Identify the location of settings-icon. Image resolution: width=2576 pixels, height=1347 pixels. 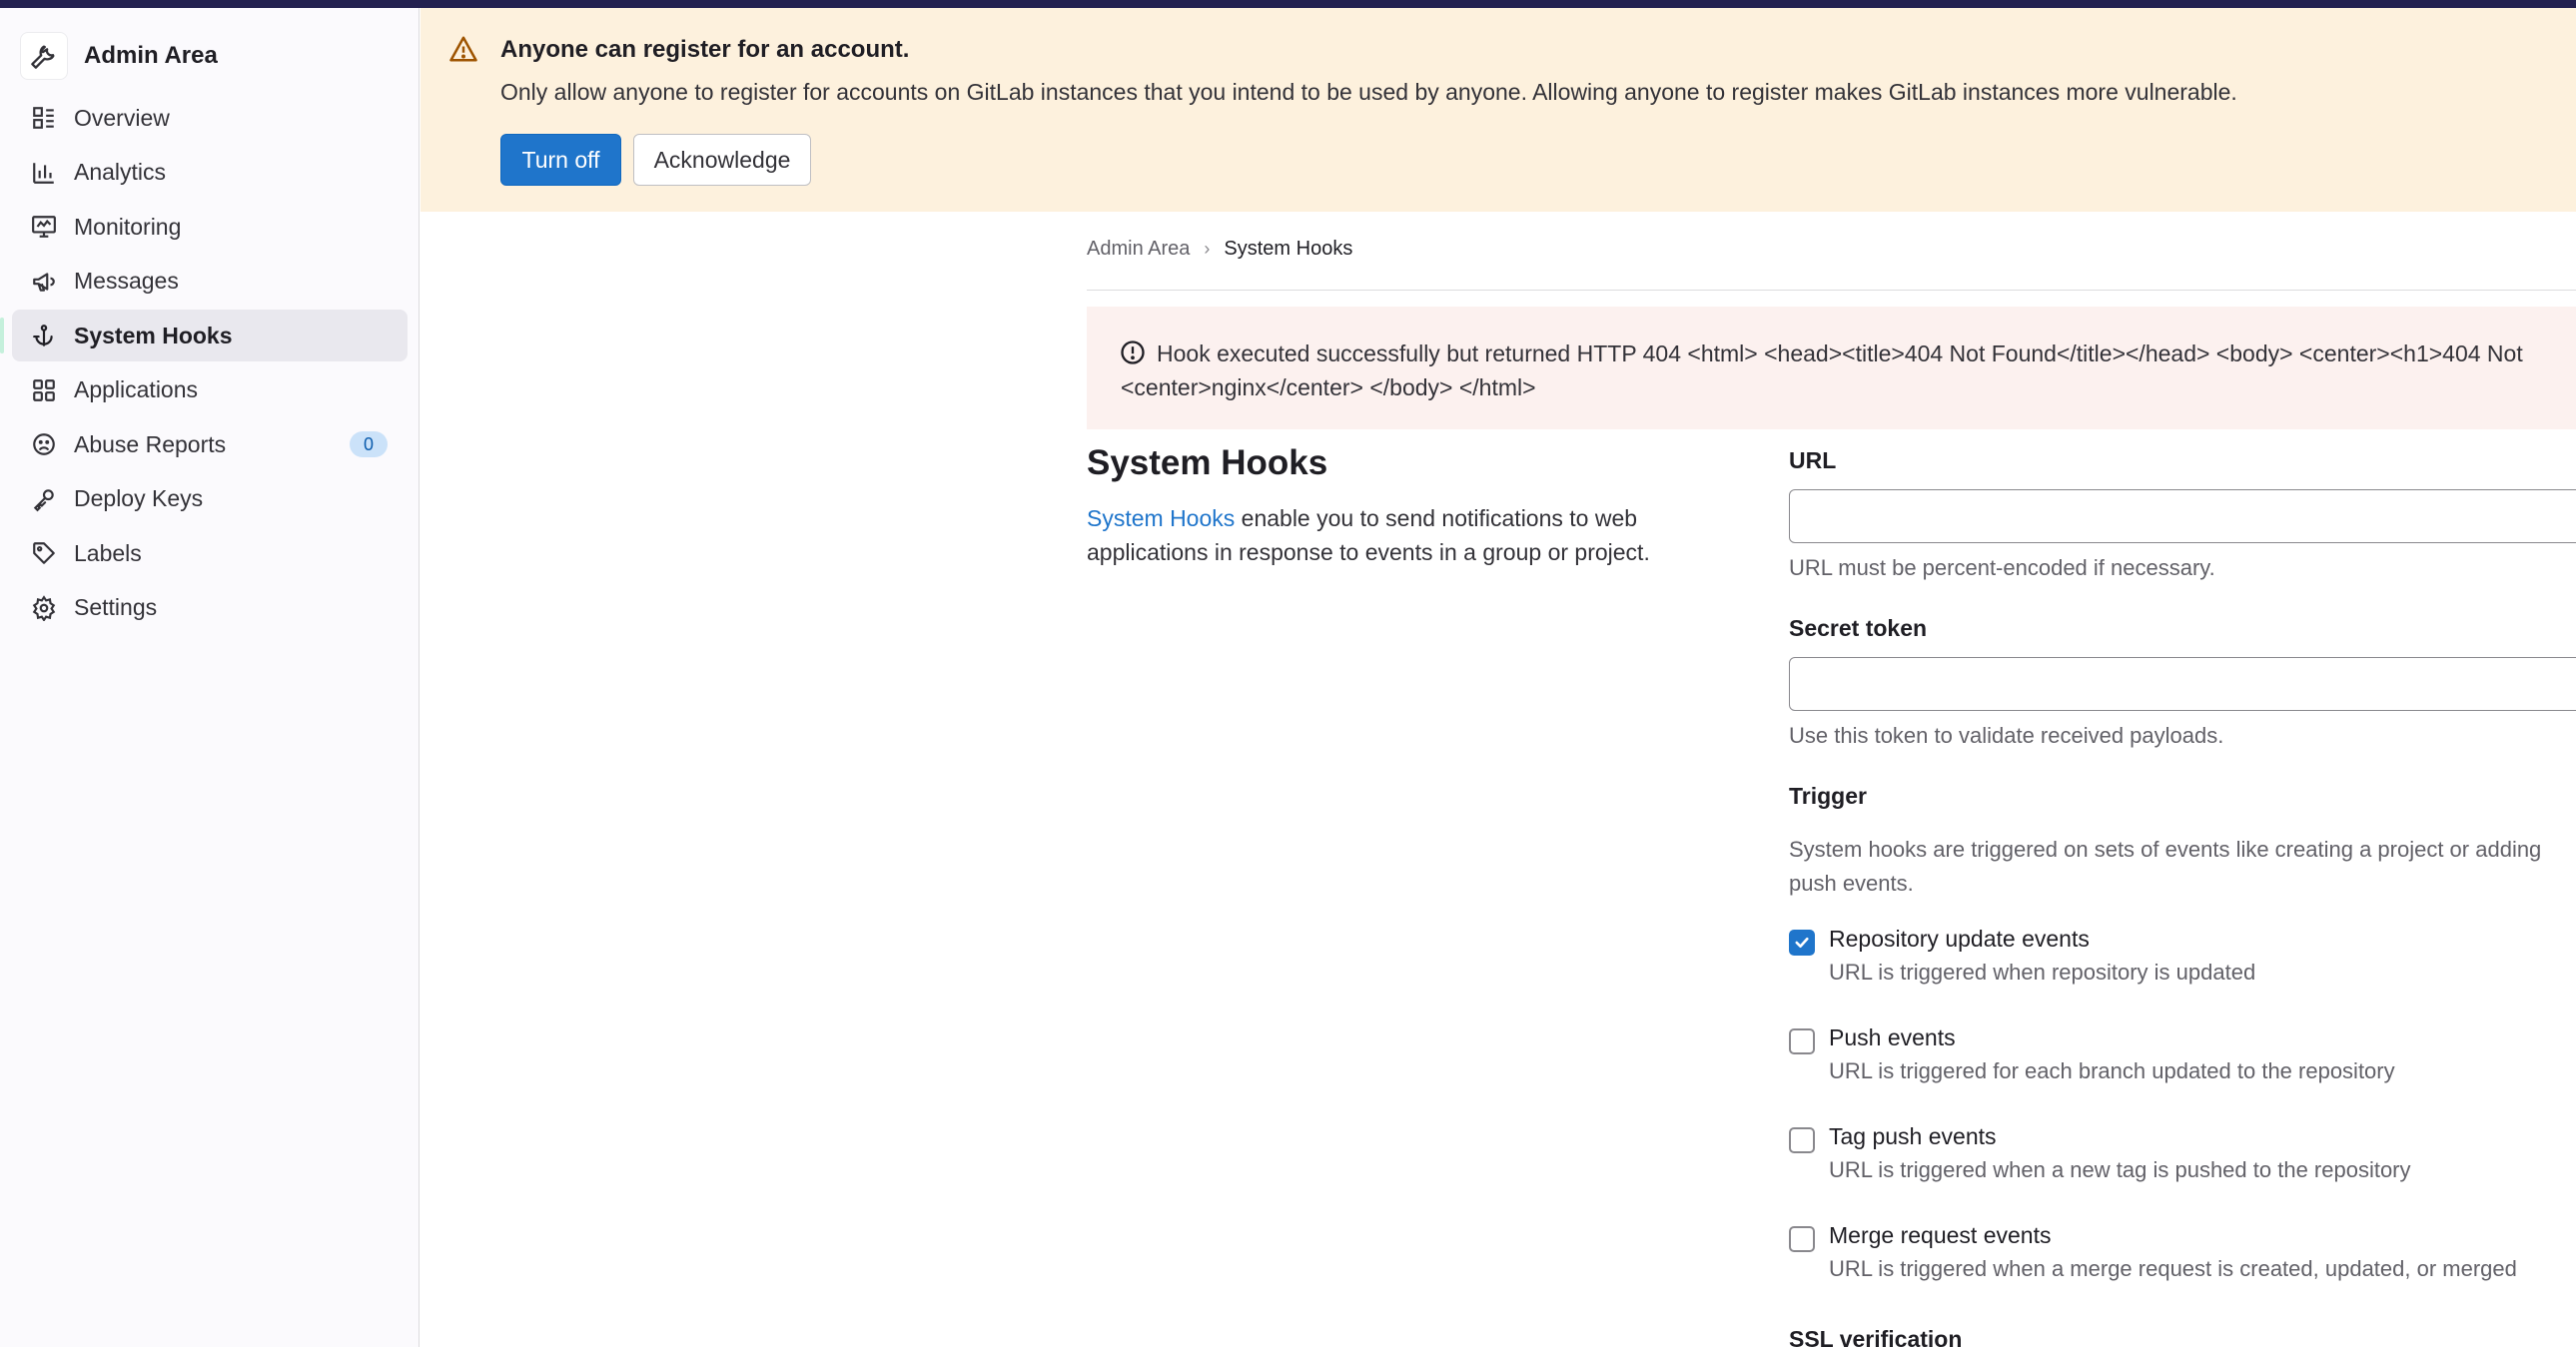
(44, 608).